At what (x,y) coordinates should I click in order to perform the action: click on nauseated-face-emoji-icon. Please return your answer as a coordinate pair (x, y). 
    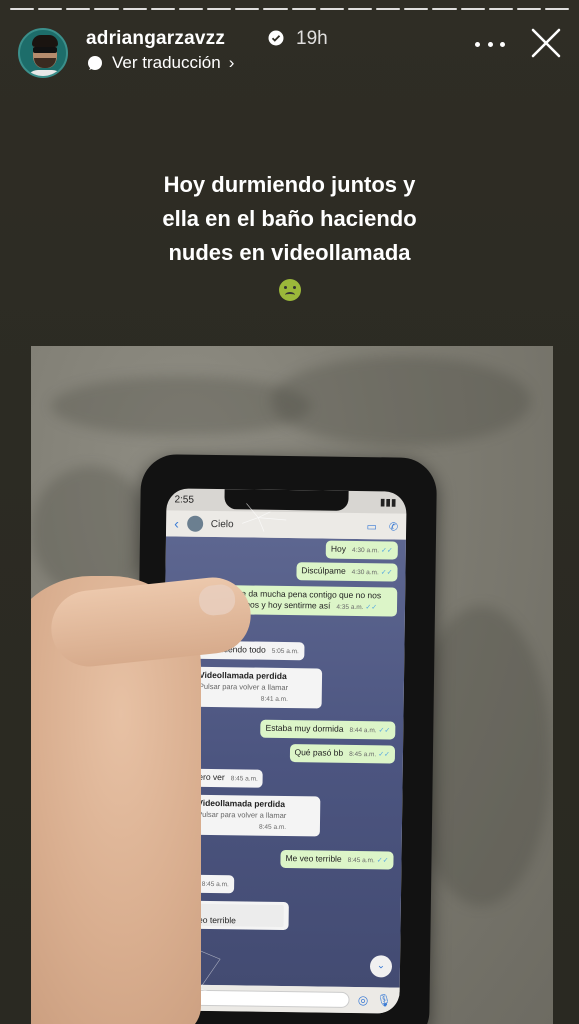
    Looking at the image, I should click on (289, 290).